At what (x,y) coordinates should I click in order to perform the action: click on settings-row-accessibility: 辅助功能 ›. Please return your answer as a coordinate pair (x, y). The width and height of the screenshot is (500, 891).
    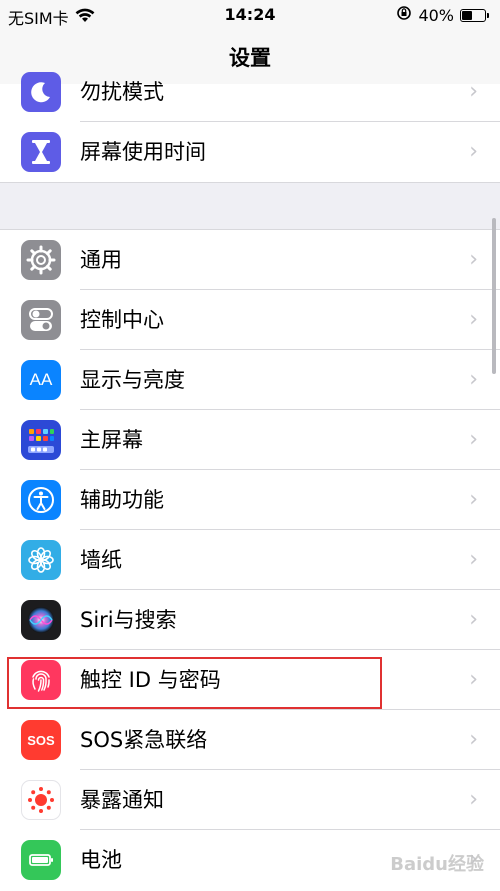
    Looking at the image, I should click on (250, 500).